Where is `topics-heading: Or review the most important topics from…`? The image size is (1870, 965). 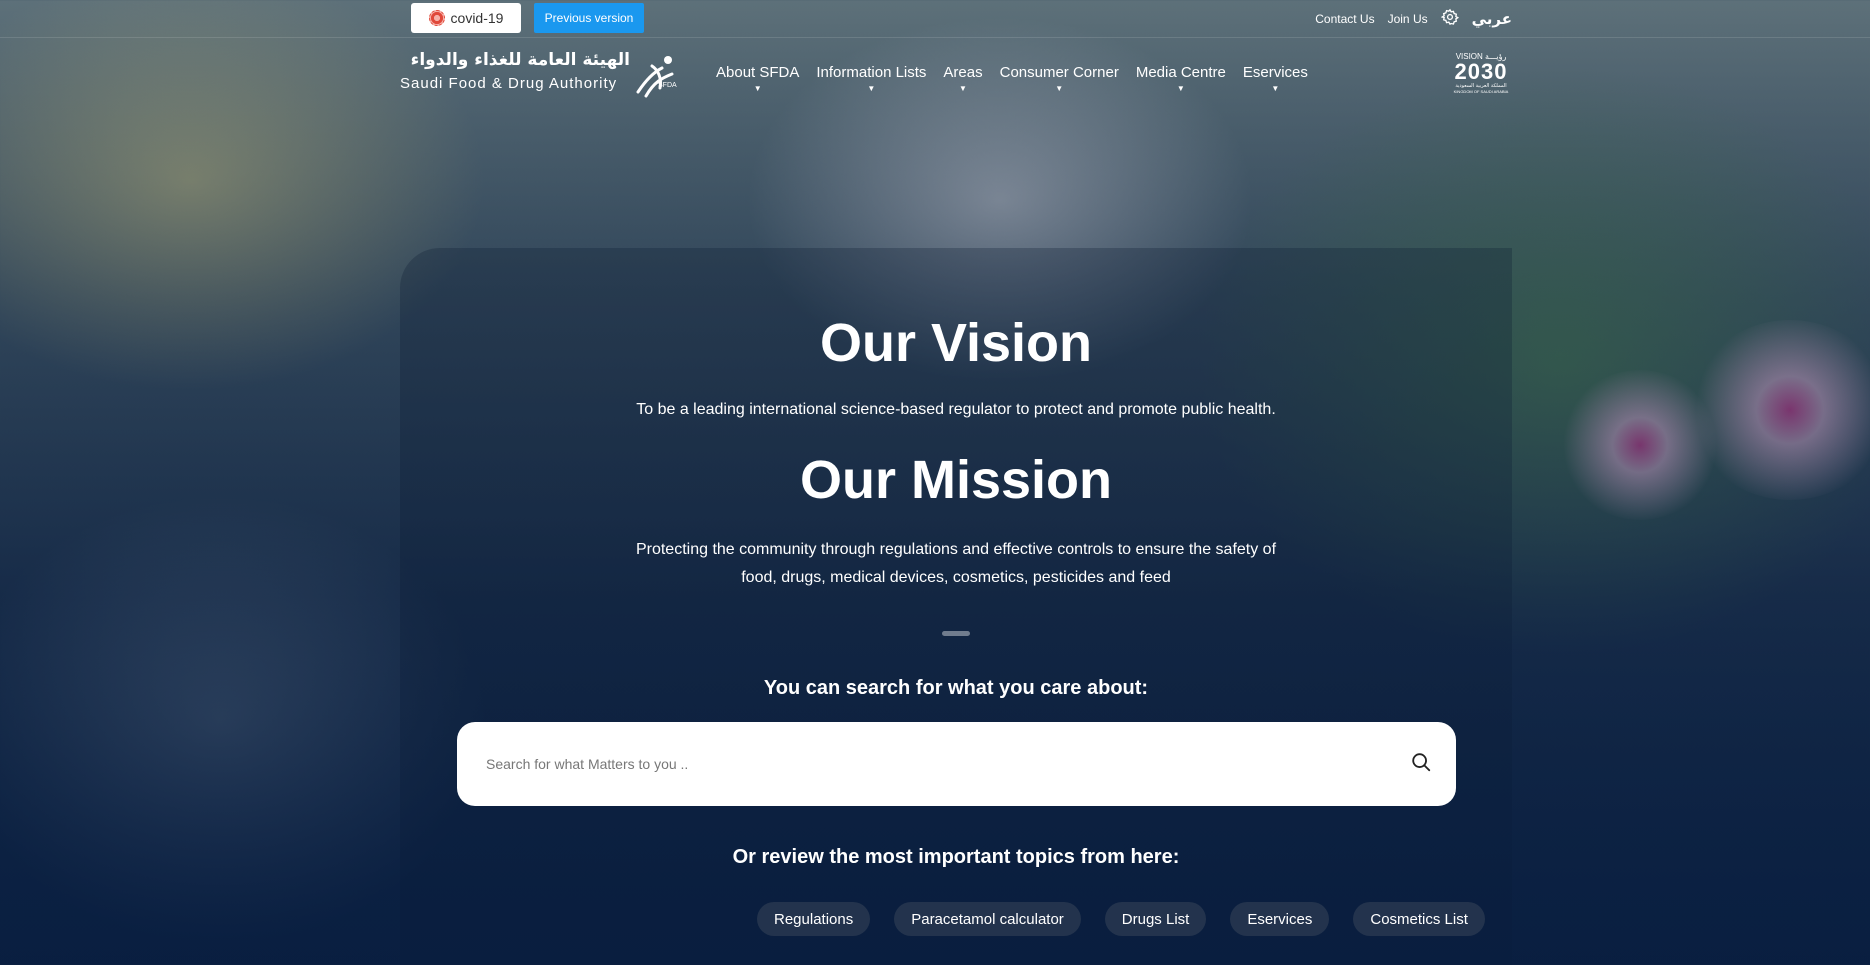
topics-heading: Or review the most important topics from… is located at coordinates (956, 857).